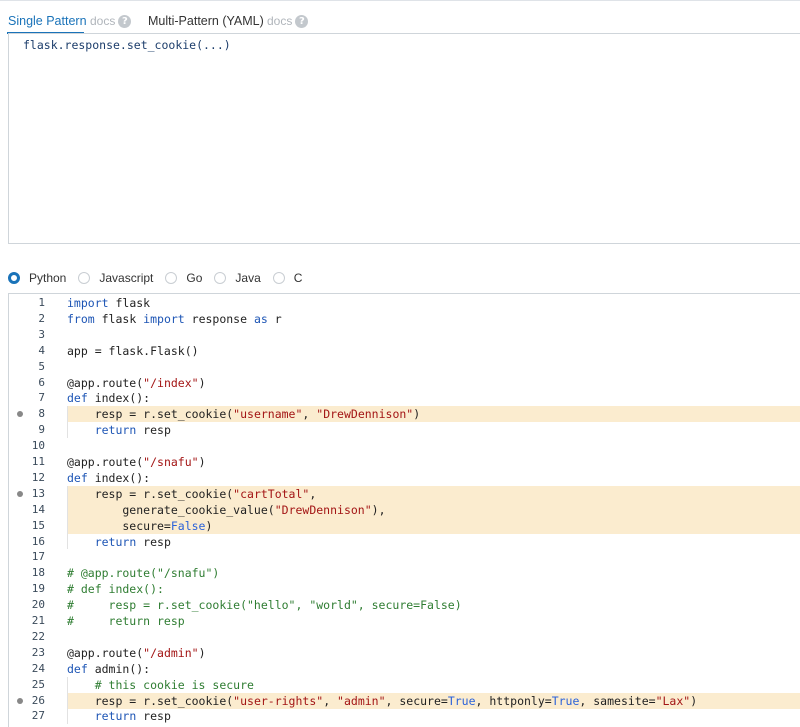 The image size is (800, 727). Describe the element at coordinates (41, 302) in the screenshot. I see `line-number: 1` at that location.